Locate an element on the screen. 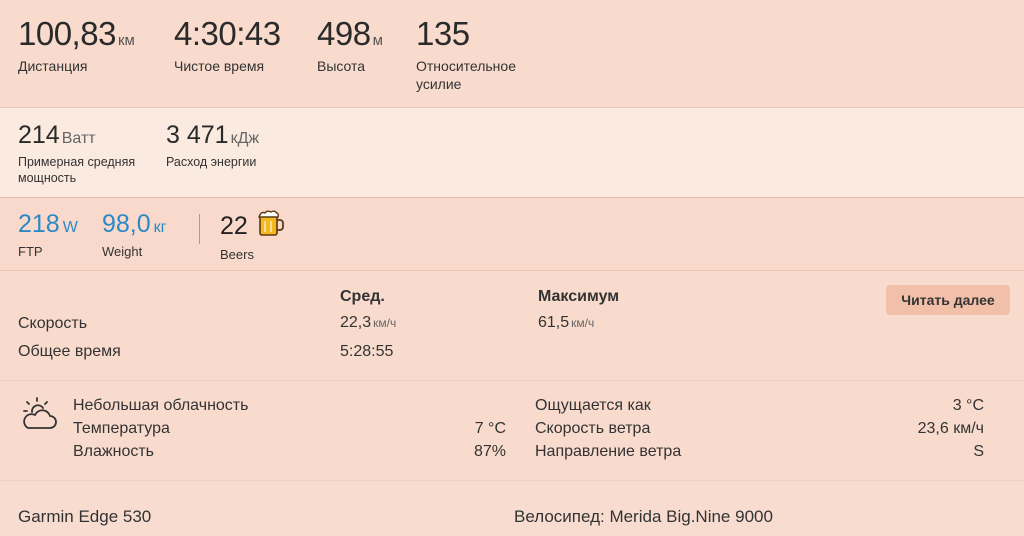 This screenshot has width=1024, height=536. weight-stat: 98,0 кг Weight is located at coordinates (134, 234).